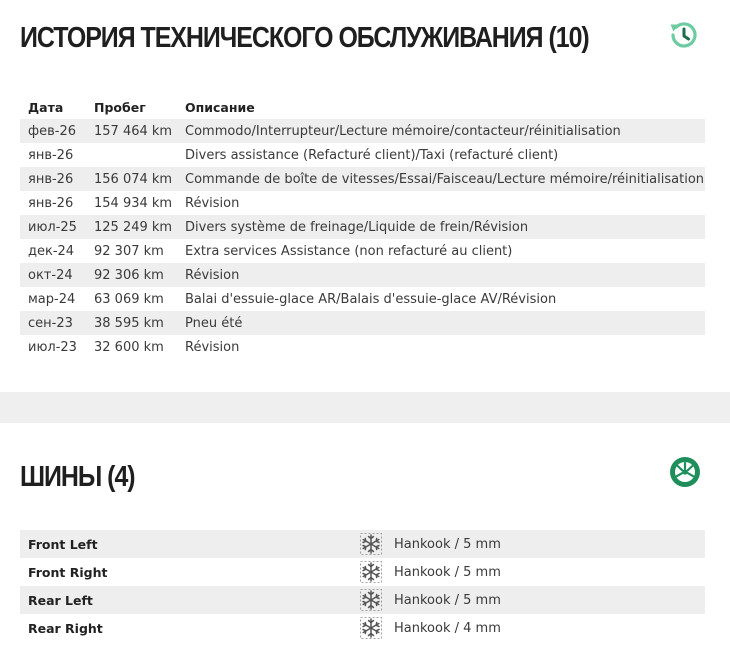 This screenshot has width=730, height=667. Describe the element at coordinates (131, 155) in the screenshot. I see `row-km` at that location.